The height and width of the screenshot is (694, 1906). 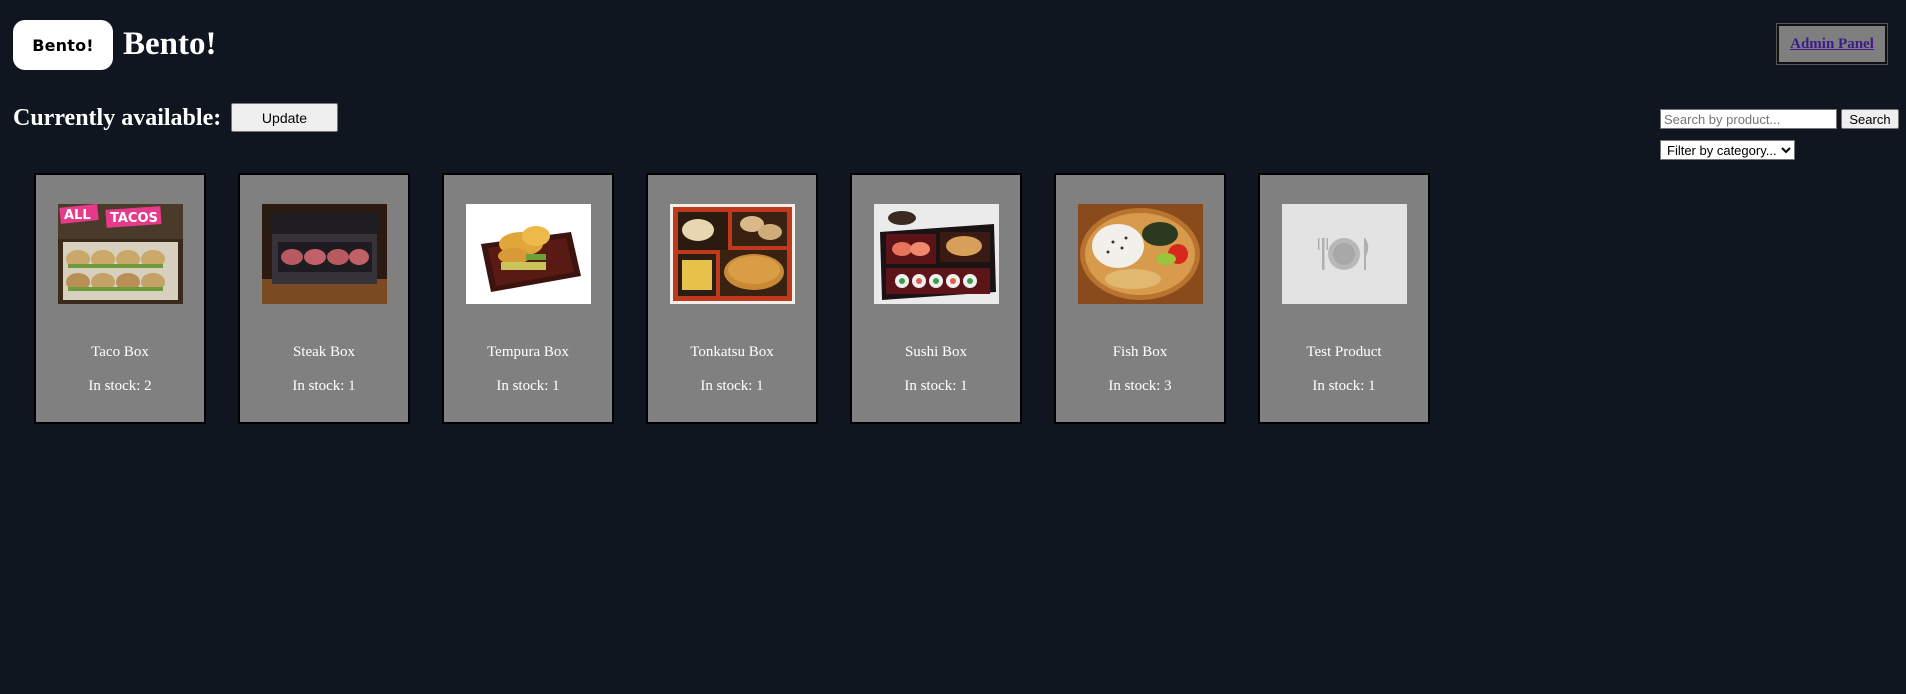 What do you see at coordinates (1870, 119) in the screenshot?
I see `search-button: Search` at bounding box center [1870, 119].